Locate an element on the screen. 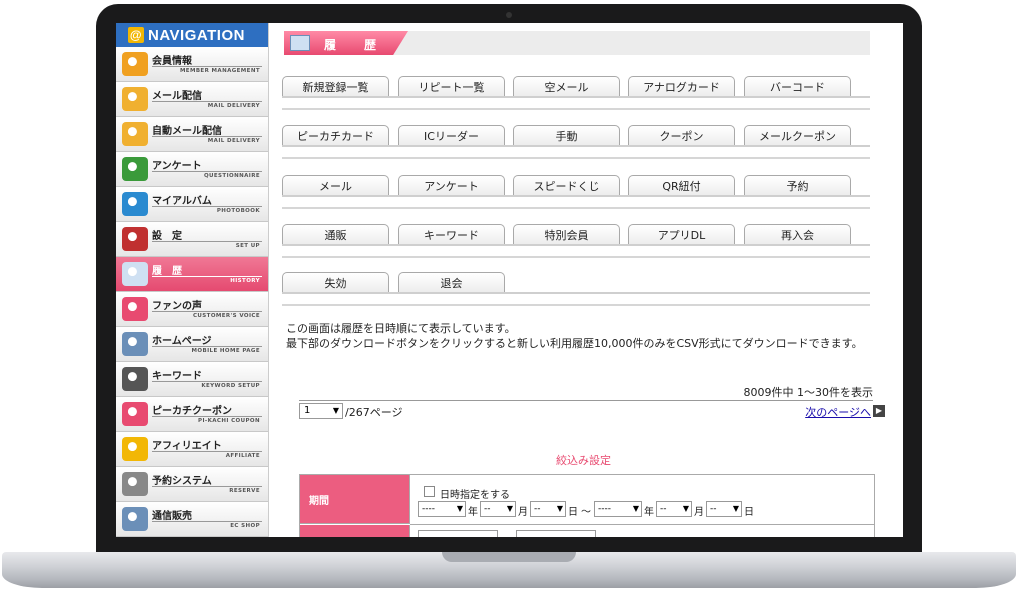 The height and width of the screenshot is (592, 1018). sidebar-item-sublabel: MAIL DELIVERY is located at coordinates (233, 106).